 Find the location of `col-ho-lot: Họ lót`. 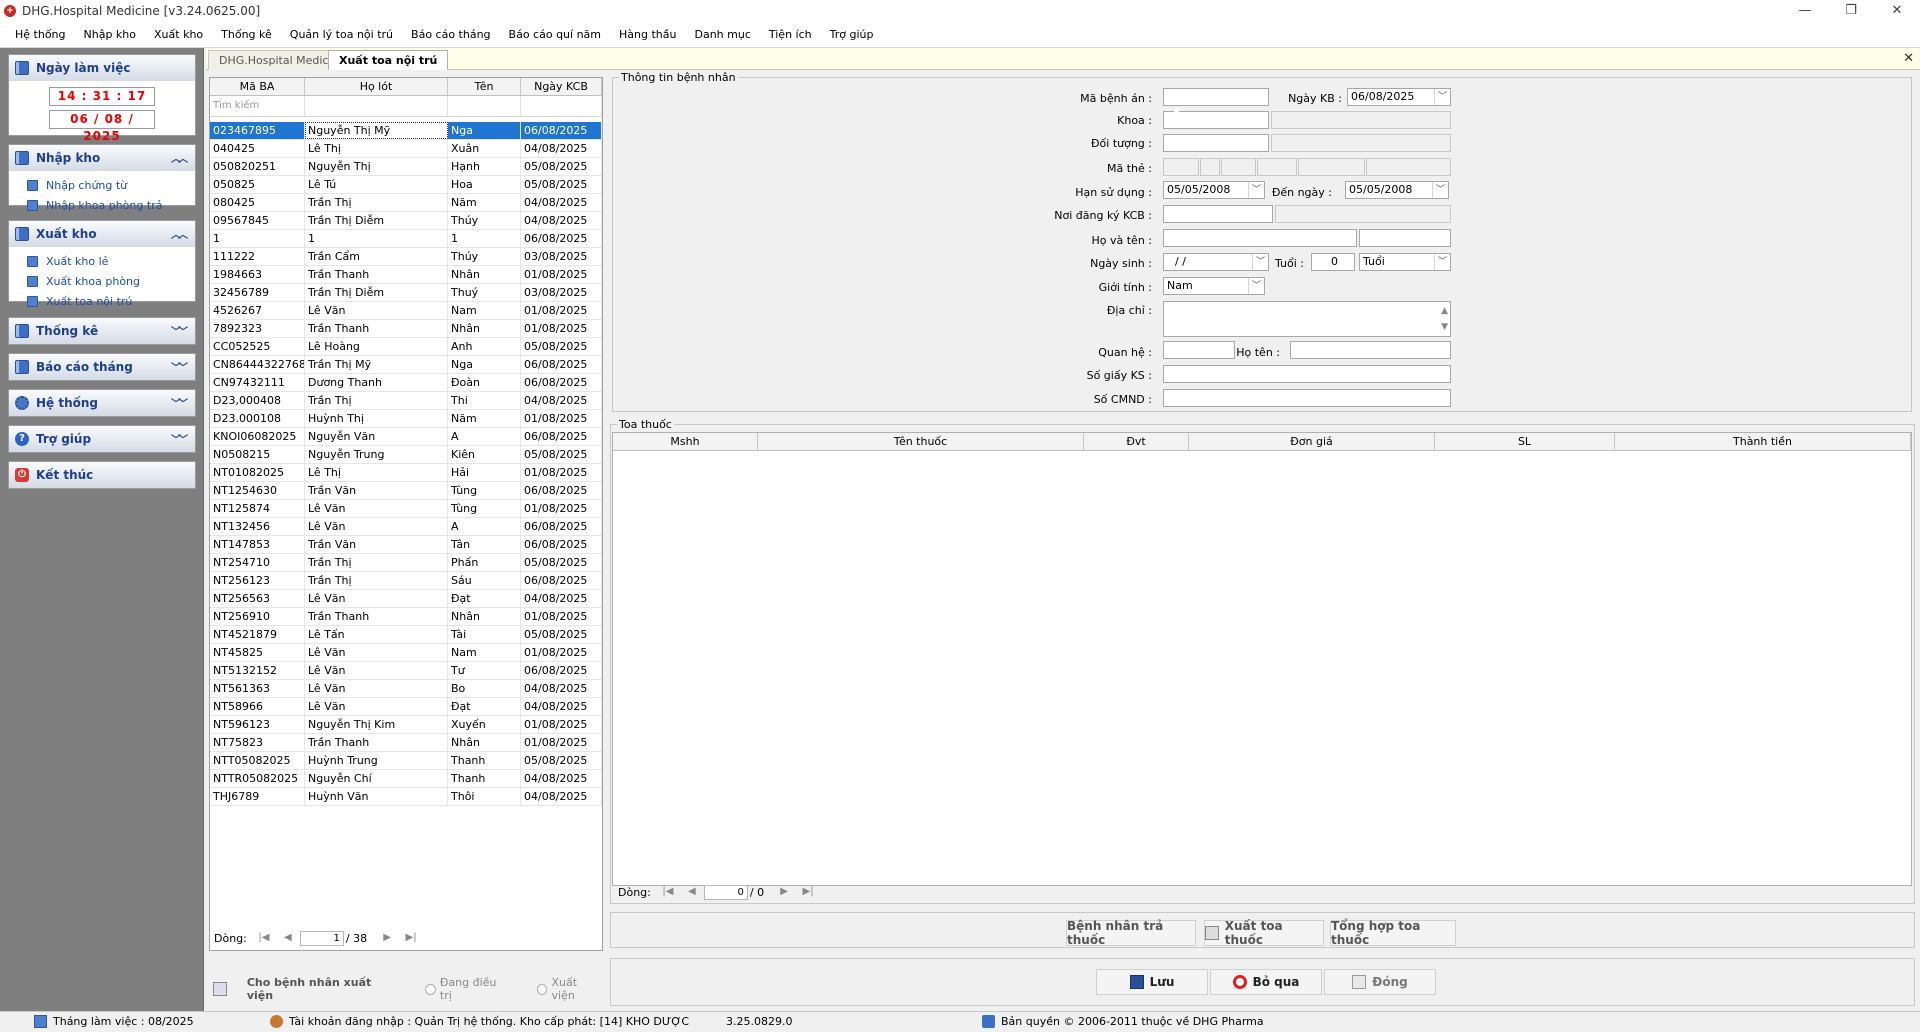

col-ho-lot: Họ lót is located at coordinates (376, 86).